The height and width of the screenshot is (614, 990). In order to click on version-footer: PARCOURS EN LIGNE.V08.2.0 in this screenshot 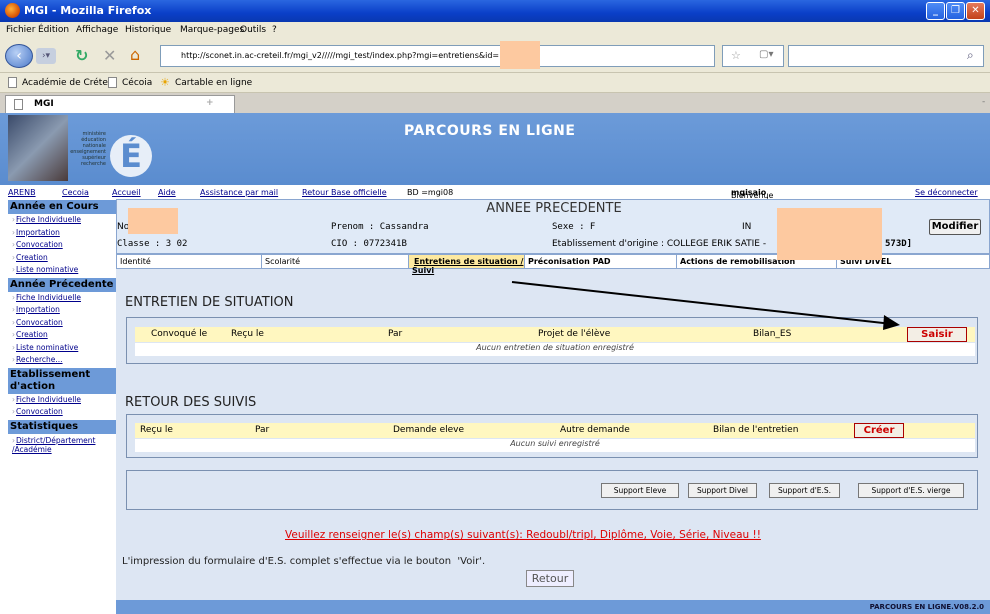, I will do `click(553, 607)`.